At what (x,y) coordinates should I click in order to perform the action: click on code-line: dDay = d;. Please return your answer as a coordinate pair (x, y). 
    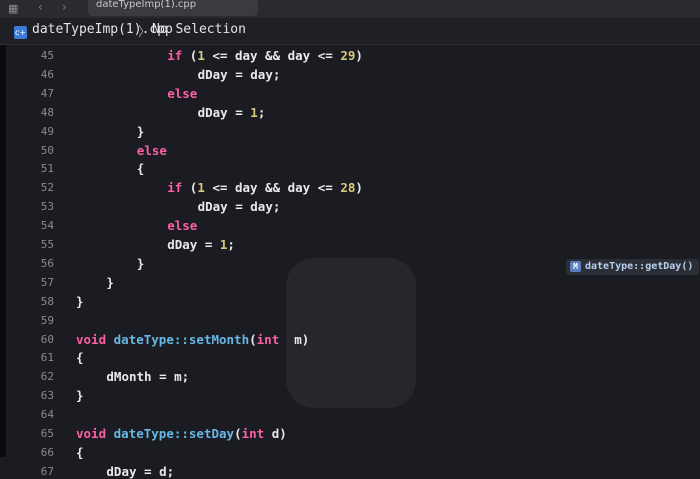
    Looking at the image, I should click on (140, 471).